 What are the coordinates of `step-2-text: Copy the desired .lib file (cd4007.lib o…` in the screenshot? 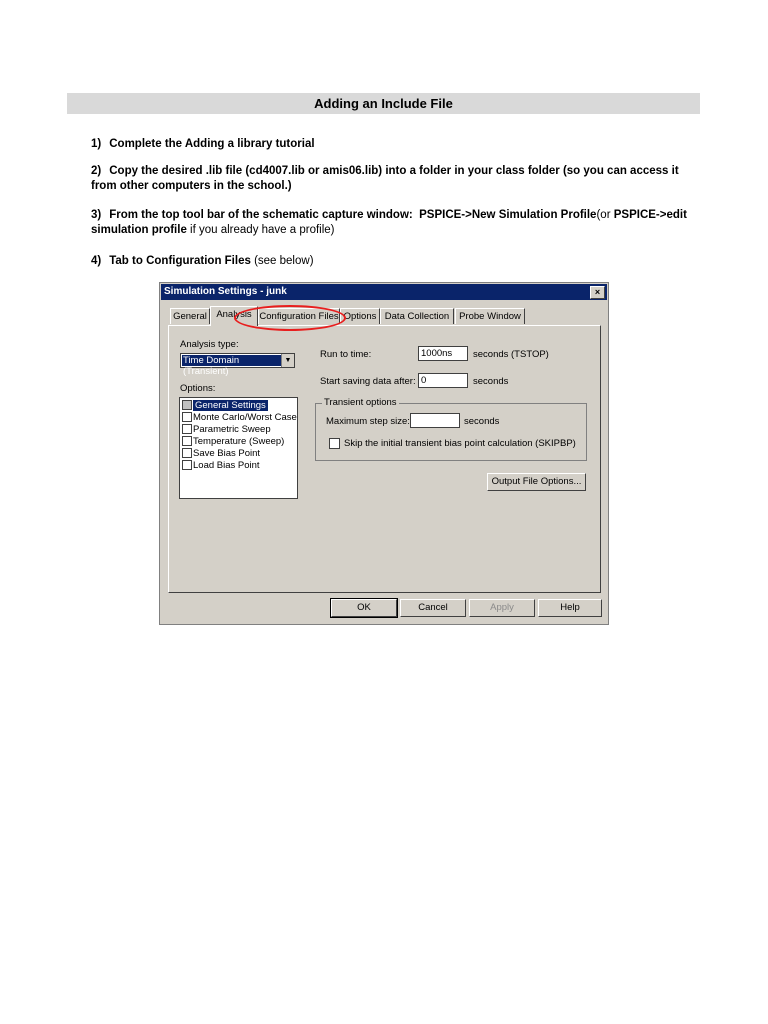 It's located at (385, 178).